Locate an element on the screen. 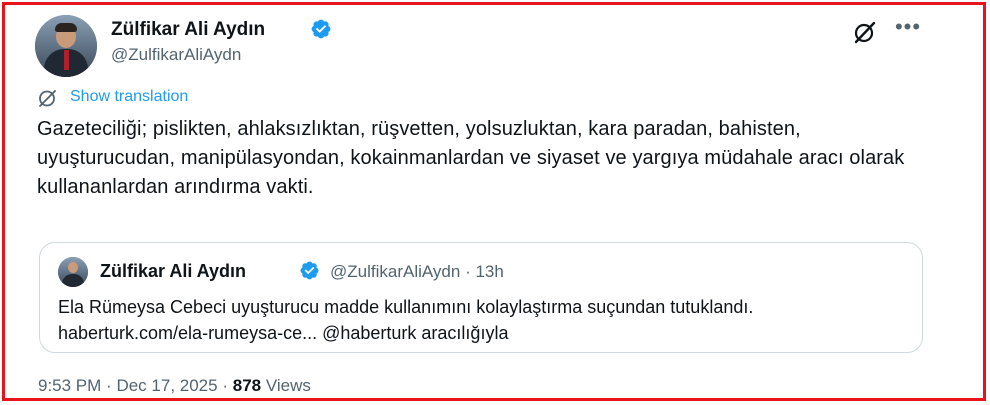 The height and width of the screenshot is (405, 990). author-avatar is located at coordinates (66, 46).